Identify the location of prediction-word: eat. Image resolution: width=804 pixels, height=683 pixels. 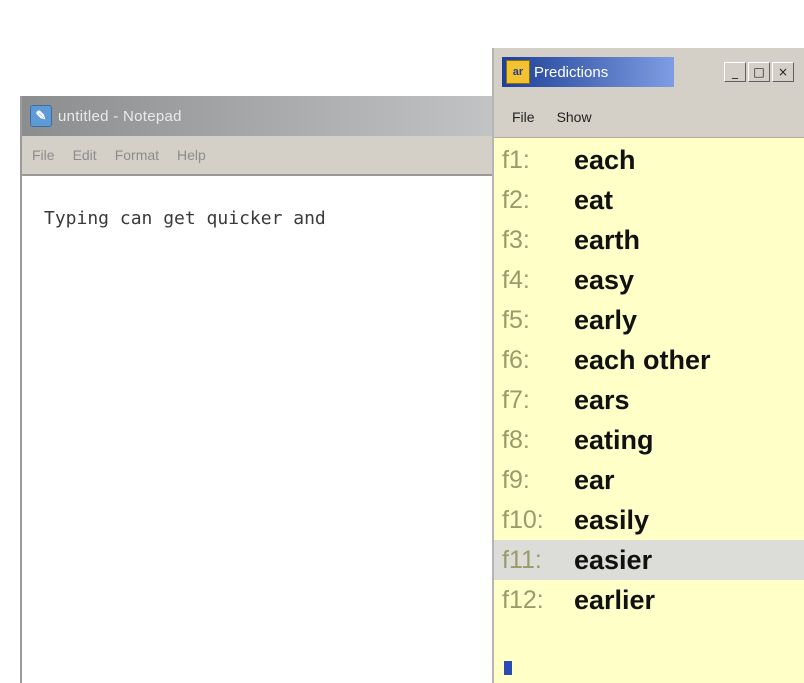
(594, 199).